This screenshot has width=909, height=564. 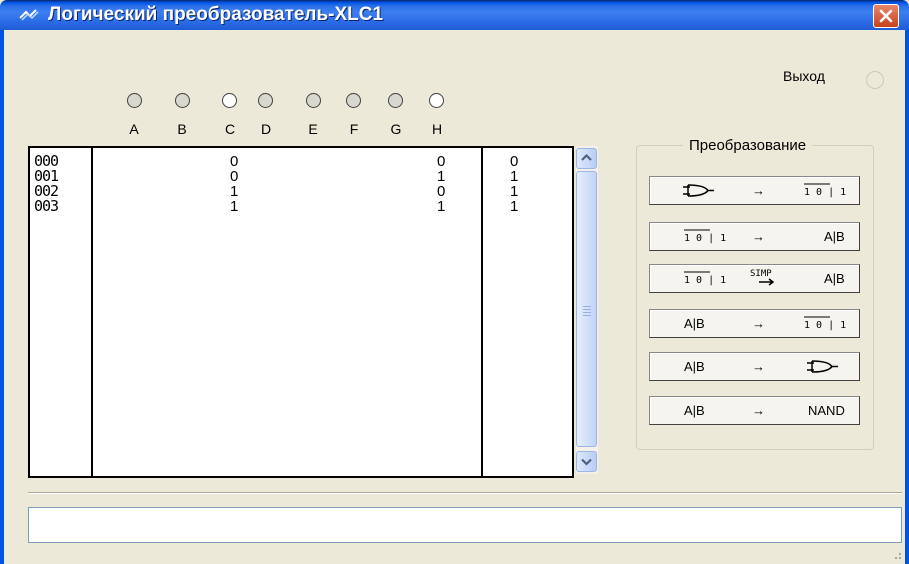 I want to click on expression-to-truth-table-button: A|B → 1 0 | 1, so click(x=754, y=323).